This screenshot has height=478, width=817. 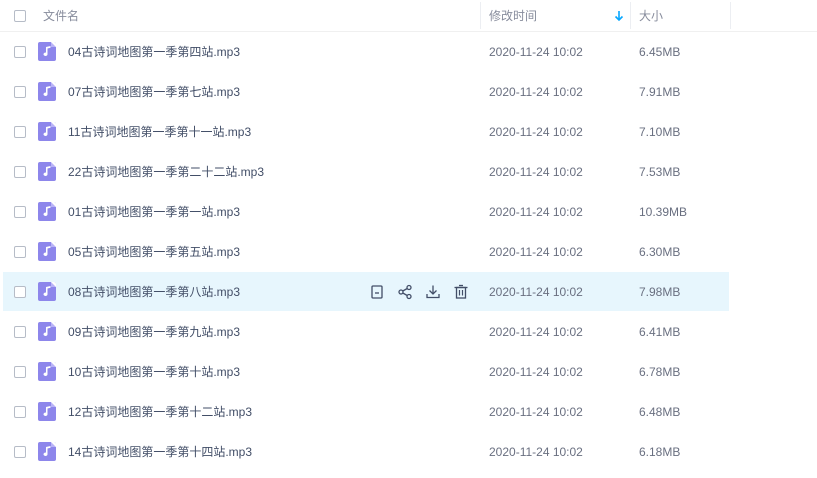 What do you see at coordinates (660, 132) in the screenshot?
I see `file-size: 7.10MB` at bounding box center [660, 132].